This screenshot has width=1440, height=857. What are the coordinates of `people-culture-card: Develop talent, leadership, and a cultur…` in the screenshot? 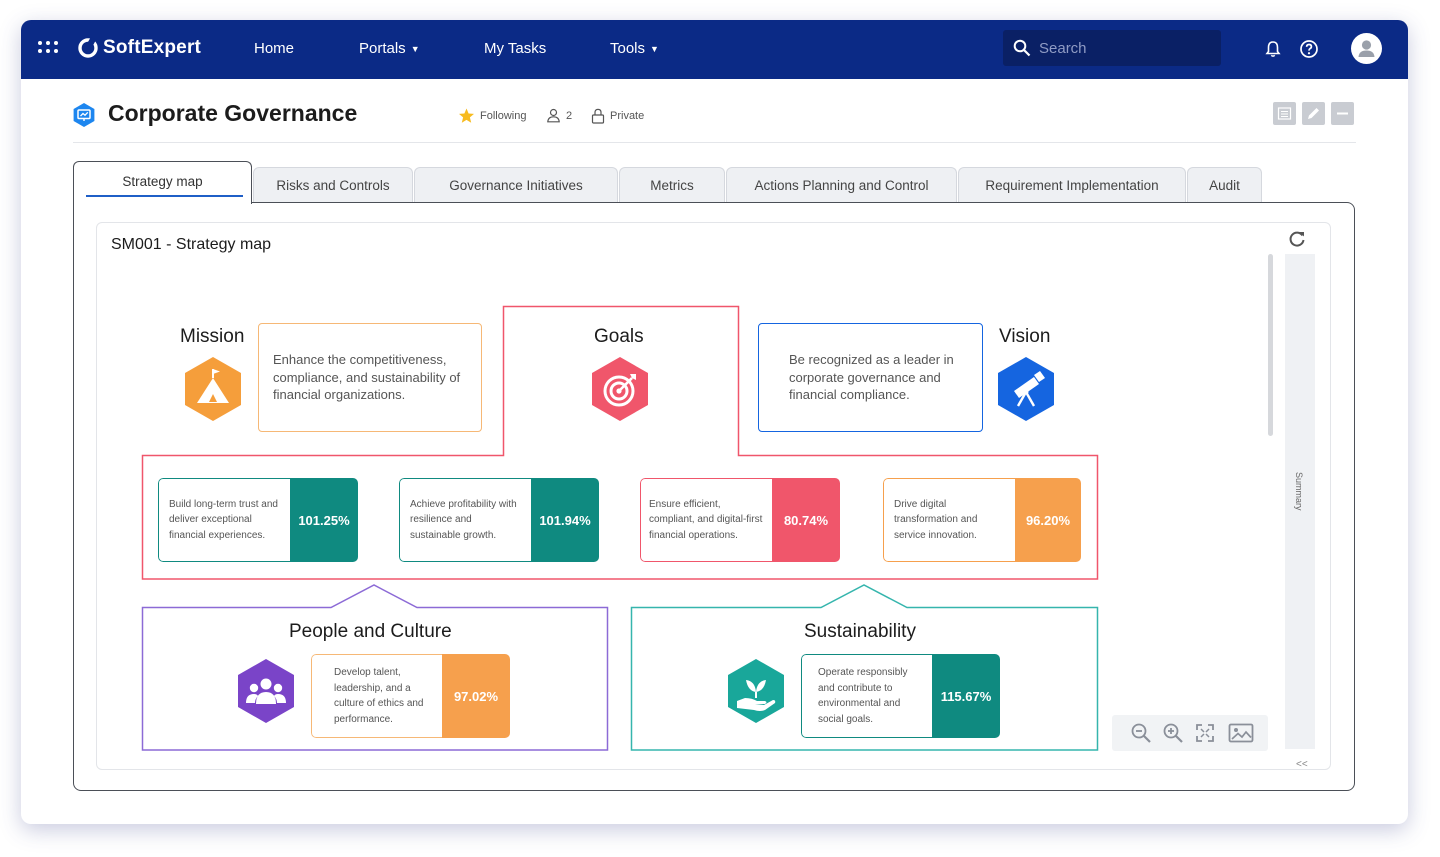 It's located at (410, 696).